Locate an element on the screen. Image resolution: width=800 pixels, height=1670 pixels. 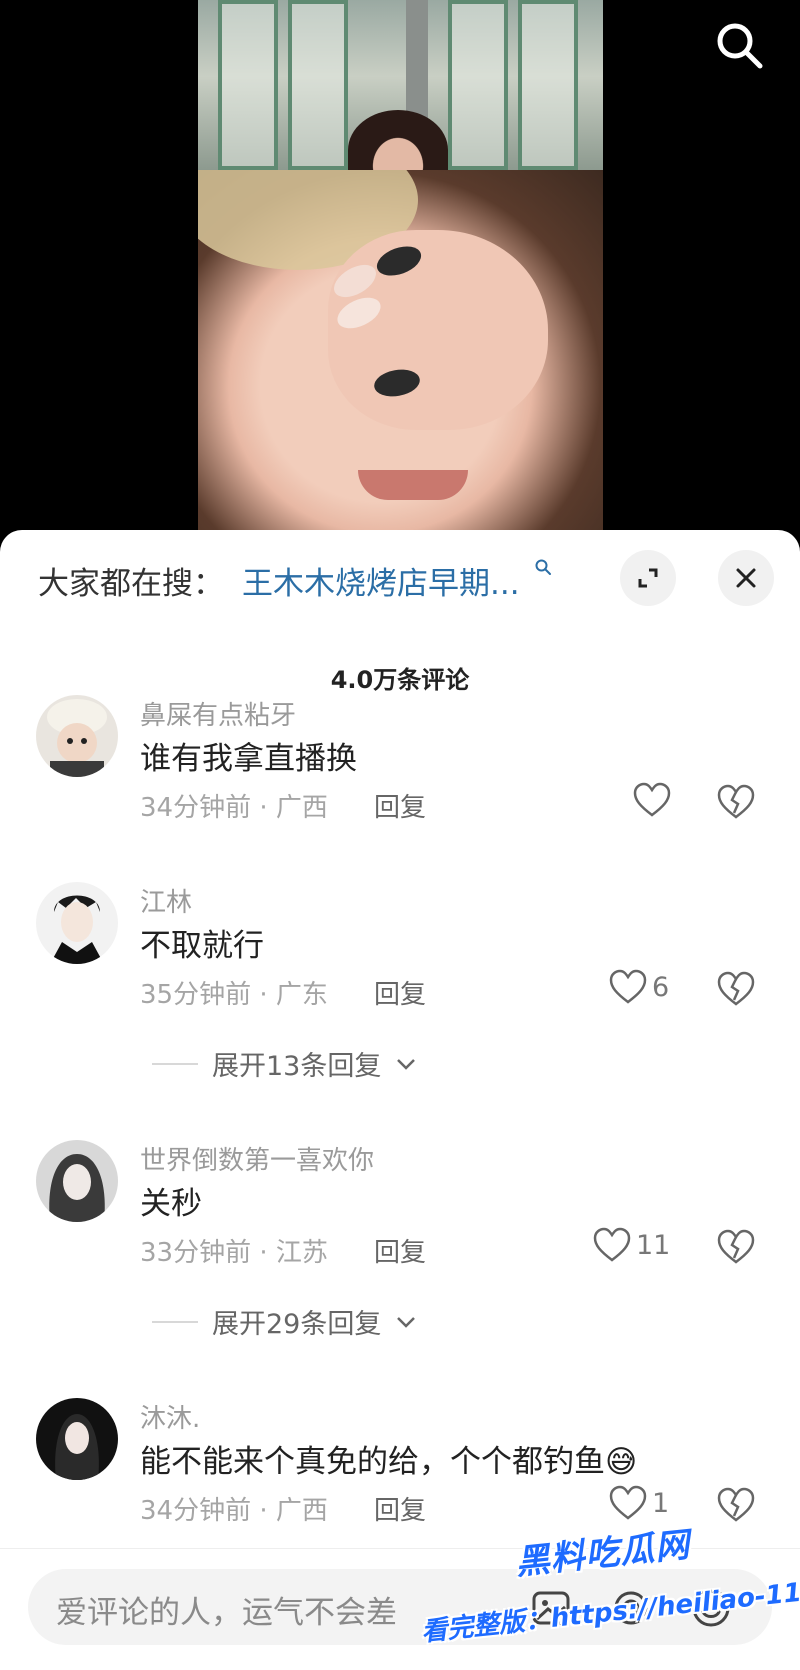
search-icon is located at coordinates (740, 46).